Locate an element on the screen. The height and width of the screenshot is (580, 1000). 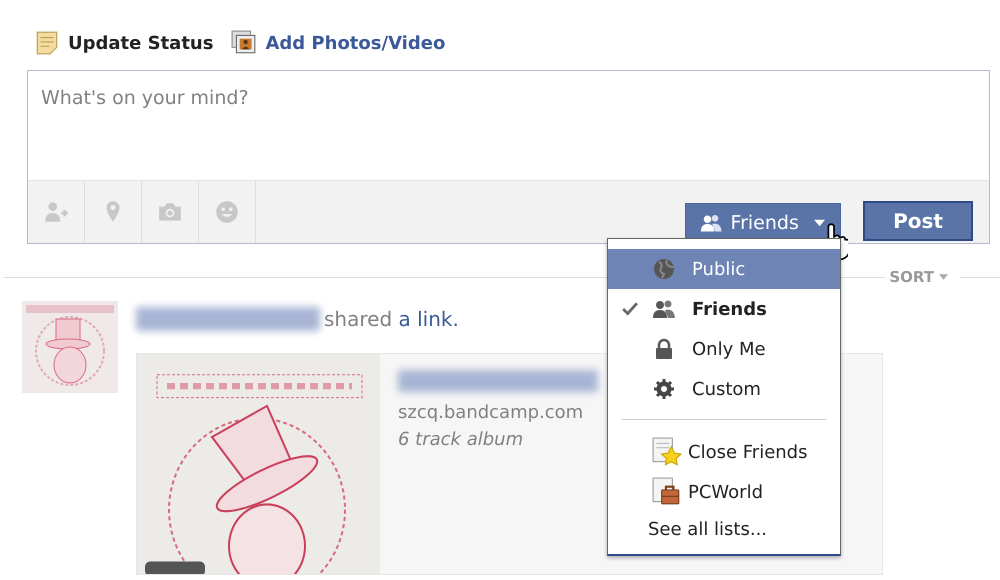
link: a link. is located at coordinates (428, 319).